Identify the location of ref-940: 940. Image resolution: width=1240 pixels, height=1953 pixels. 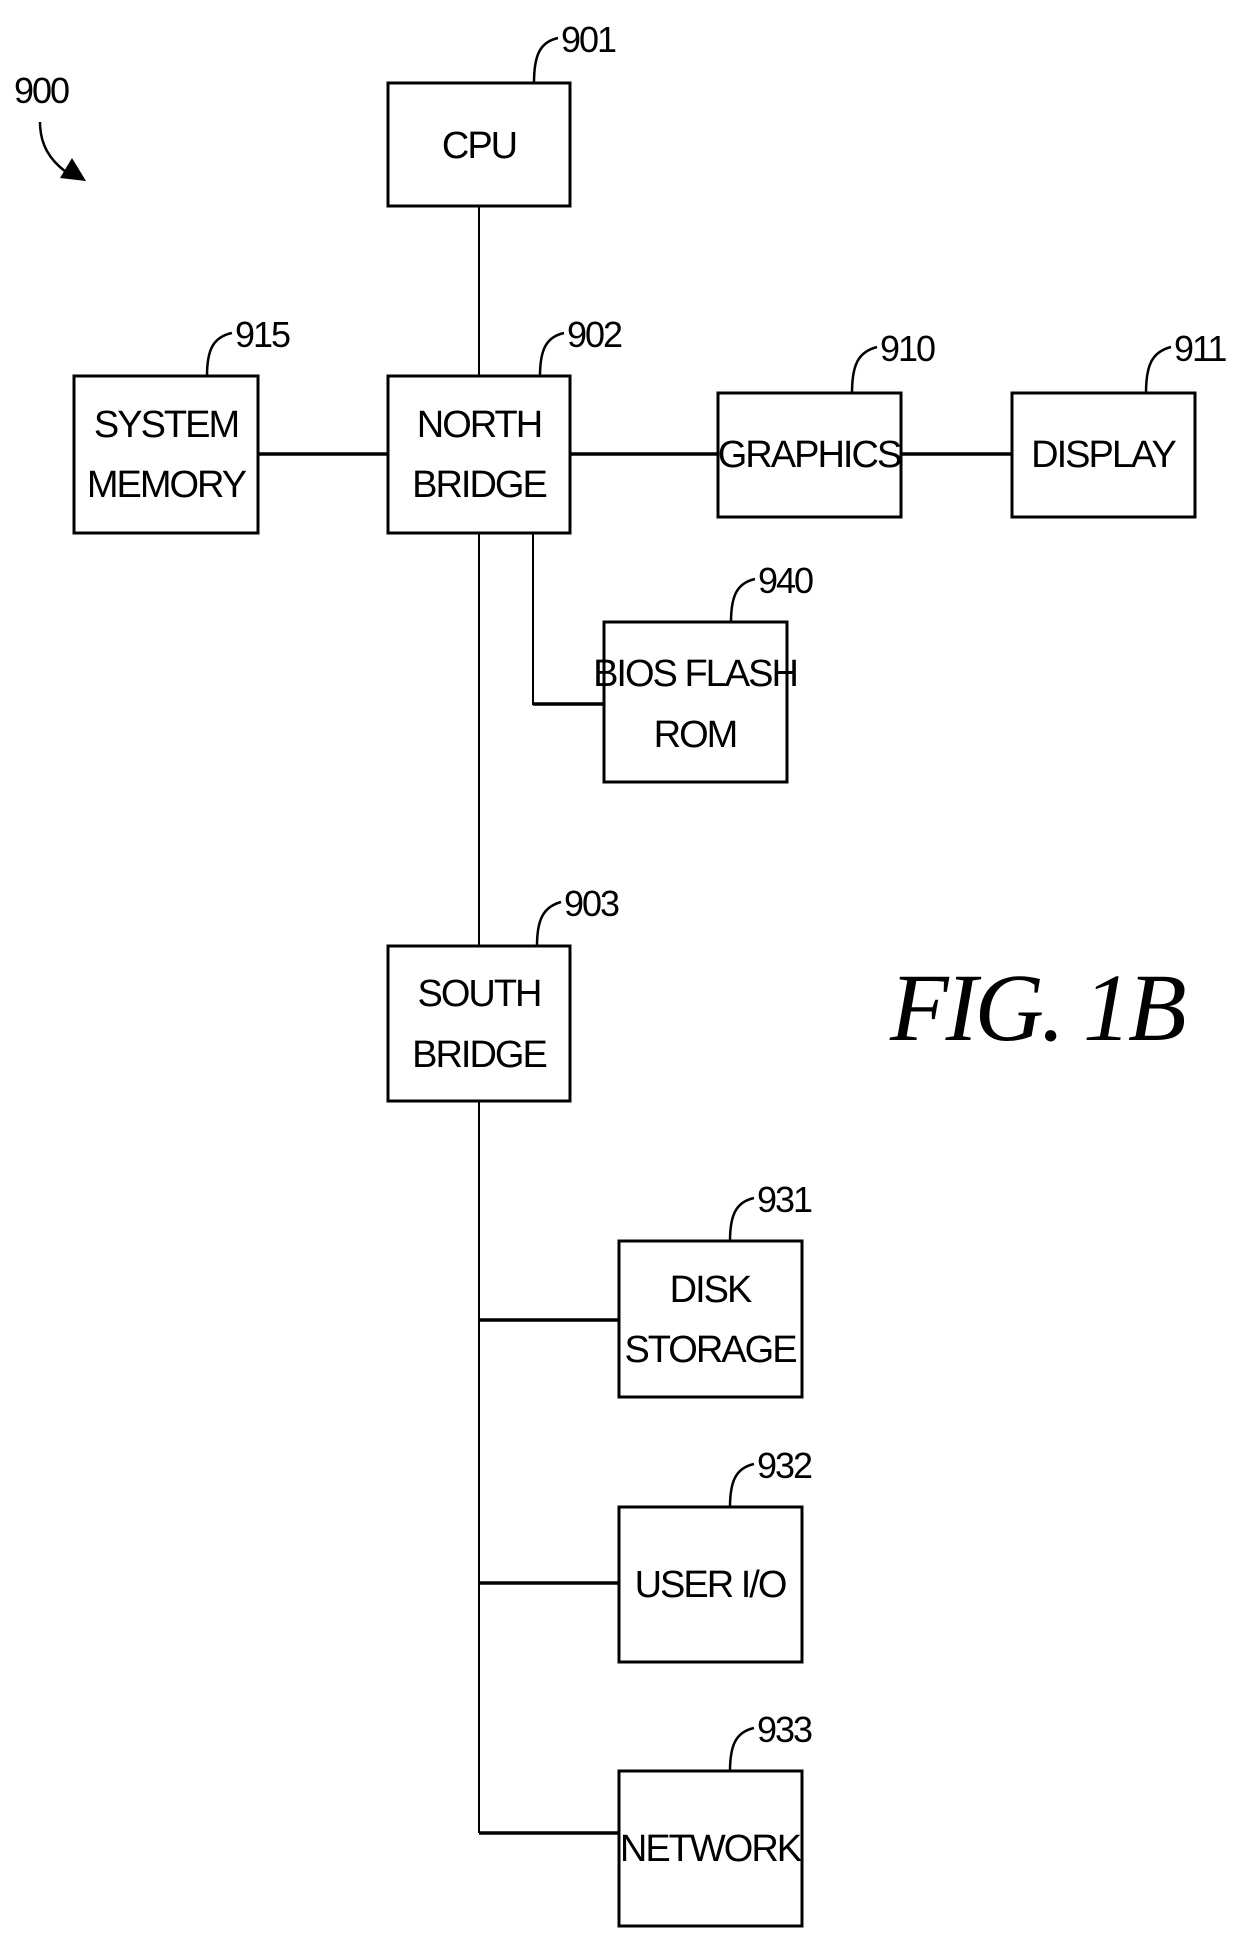
(785, 580).